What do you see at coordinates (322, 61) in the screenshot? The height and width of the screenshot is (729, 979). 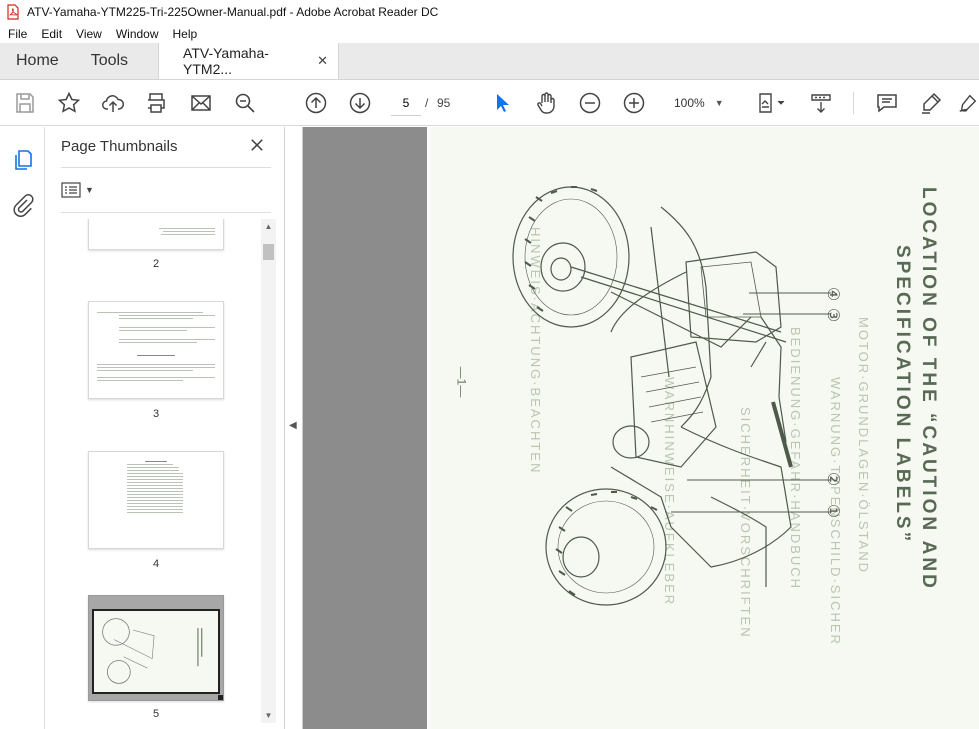 I see `tab-close-button: ✕` at bounding box center [322, 61].